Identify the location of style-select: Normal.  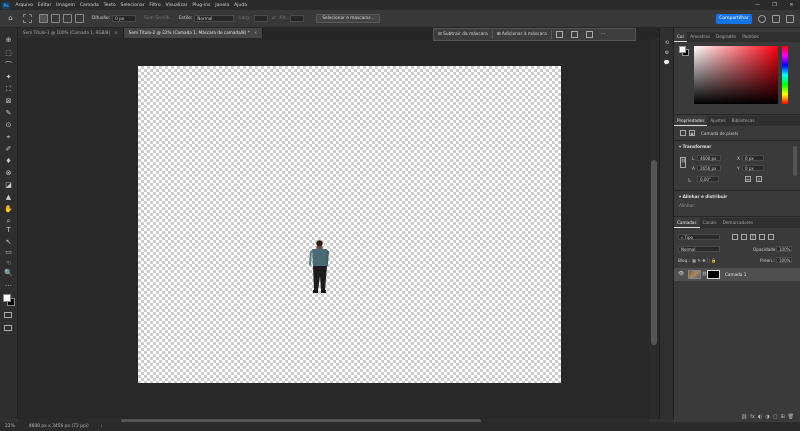
(214, 18).